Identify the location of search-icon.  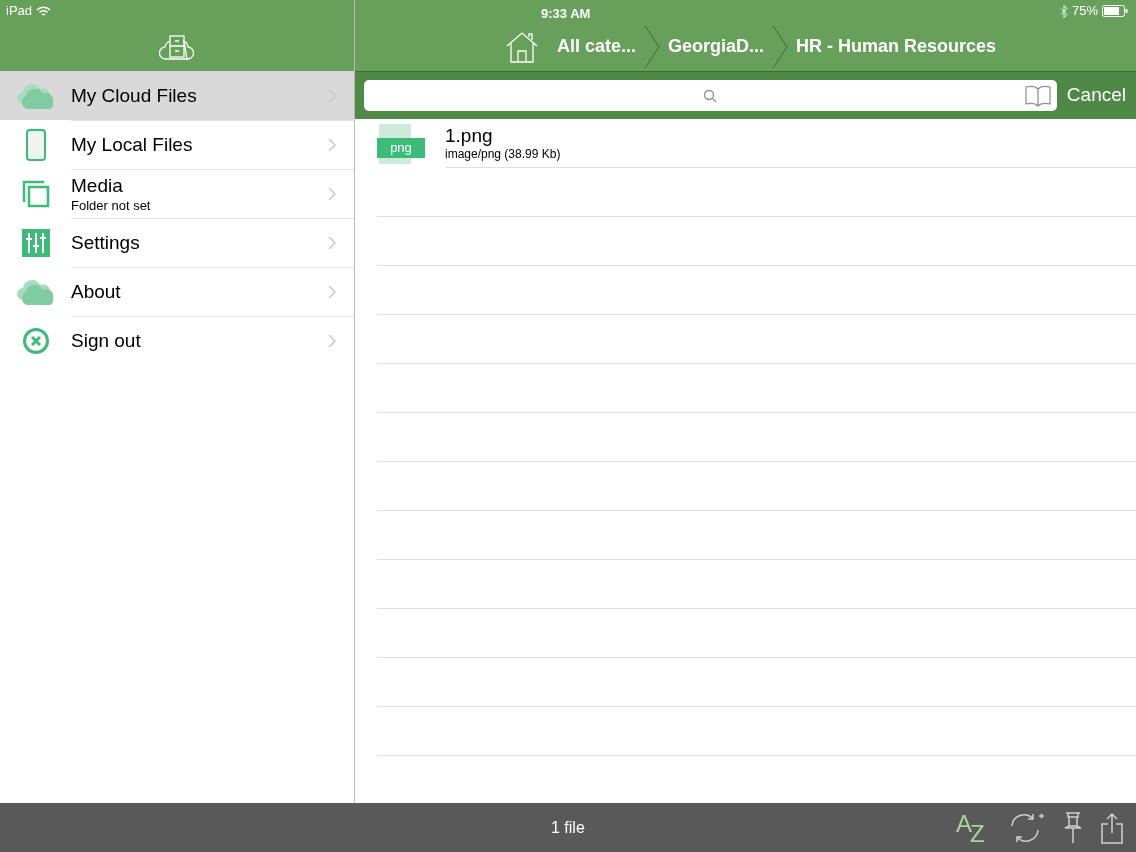
(710, 95).